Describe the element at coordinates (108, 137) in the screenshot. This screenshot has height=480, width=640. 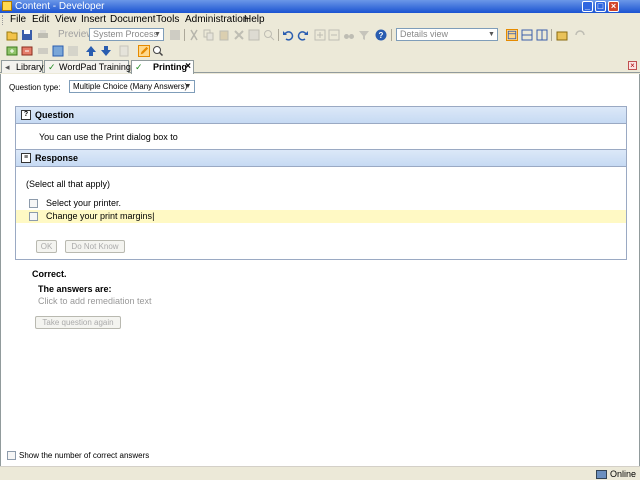
I see `question-text: You can use the Print dialog box to` at that location.